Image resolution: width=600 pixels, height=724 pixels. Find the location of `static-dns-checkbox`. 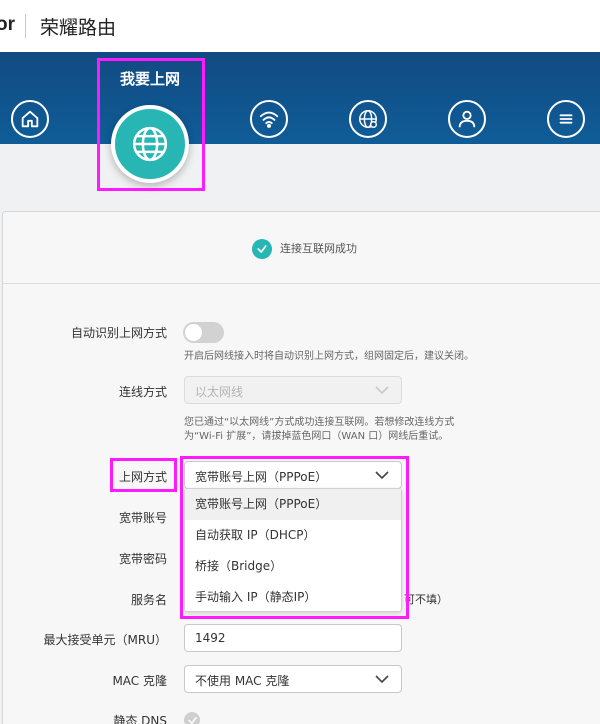

static-dns-checkbox is located at coordinates (192, 718).